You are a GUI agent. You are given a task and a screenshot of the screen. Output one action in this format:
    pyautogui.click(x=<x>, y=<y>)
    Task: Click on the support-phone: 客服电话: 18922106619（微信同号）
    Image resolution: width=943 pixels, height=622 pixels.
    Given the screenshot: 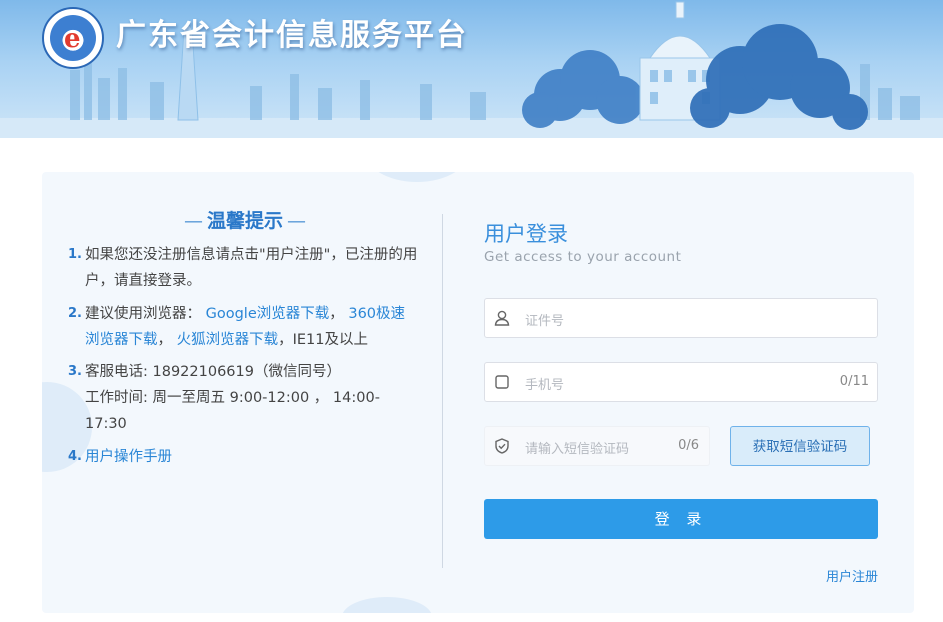 What is the action you would take?
    pyautogui.click(x=213, y=372)
    